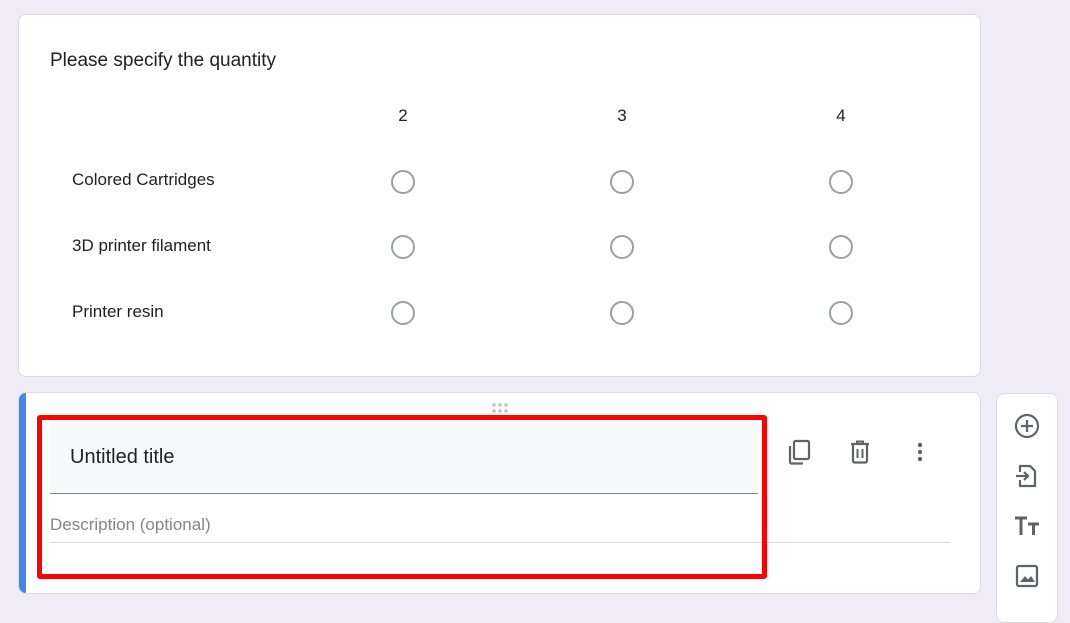 This screenshot has height=623, width=1070. Describe the element at coordinates (502, 409) in the screenshot. I see `drag-handle-icon` at that location.